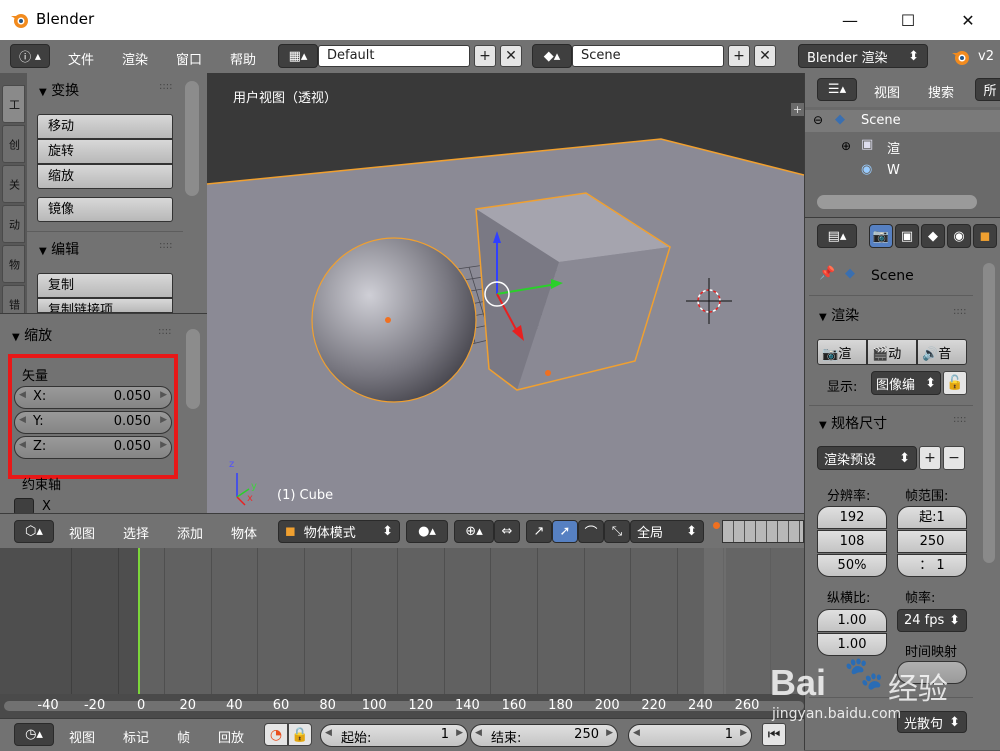 This screenshot has height=751, width=1000. Describe the element at coordinates (13, 104) in the screenshot. I see `tab-tools: 工` at that location.